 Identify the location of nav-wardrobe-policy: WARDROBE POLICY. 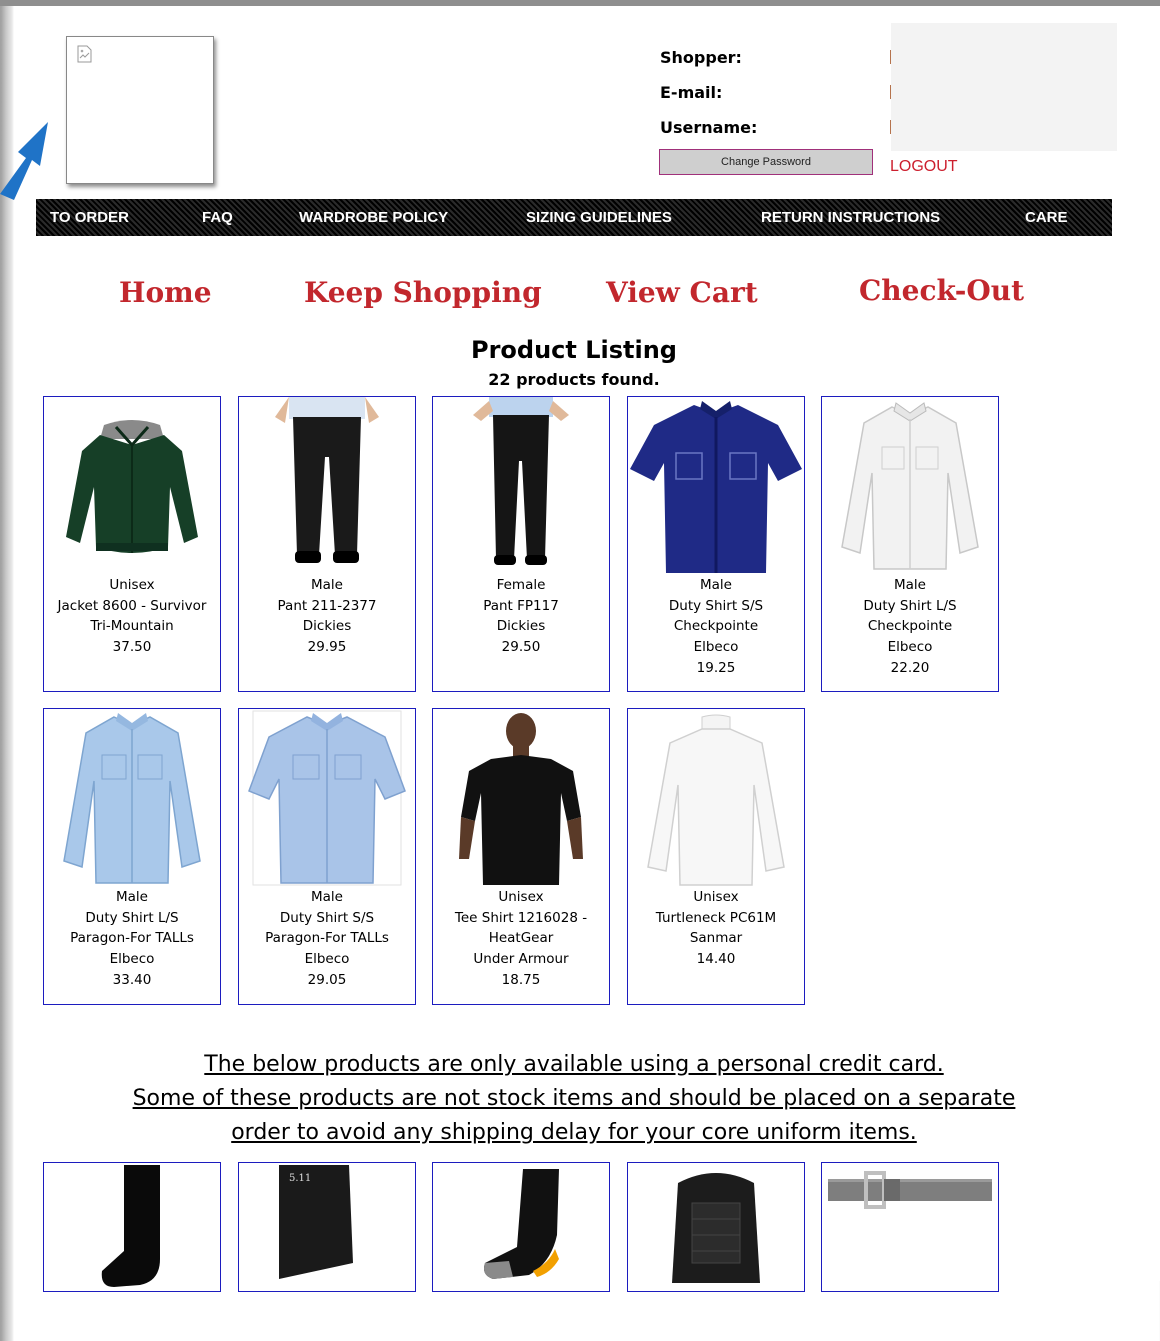
(373, 217).